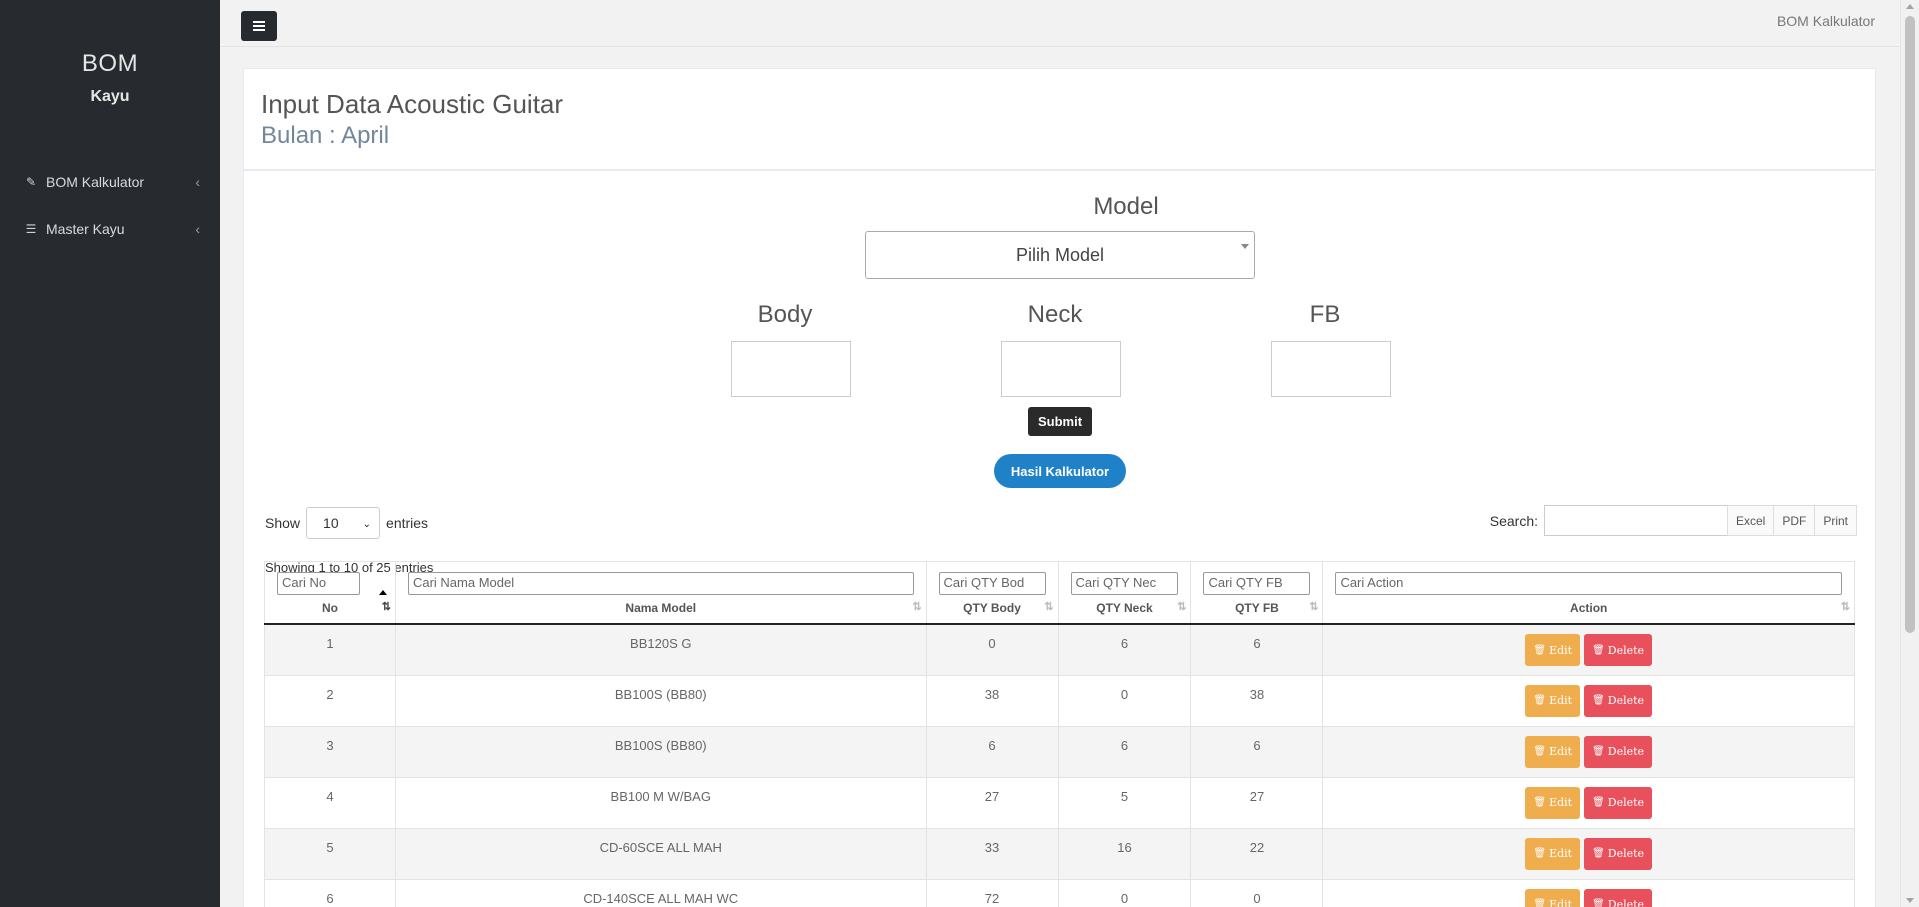 The image size is (1919, 907). What do you see at coordinates (1589, 608) in the screenshot?
I see `col-label: Action` at bounding box center [1589, 608].